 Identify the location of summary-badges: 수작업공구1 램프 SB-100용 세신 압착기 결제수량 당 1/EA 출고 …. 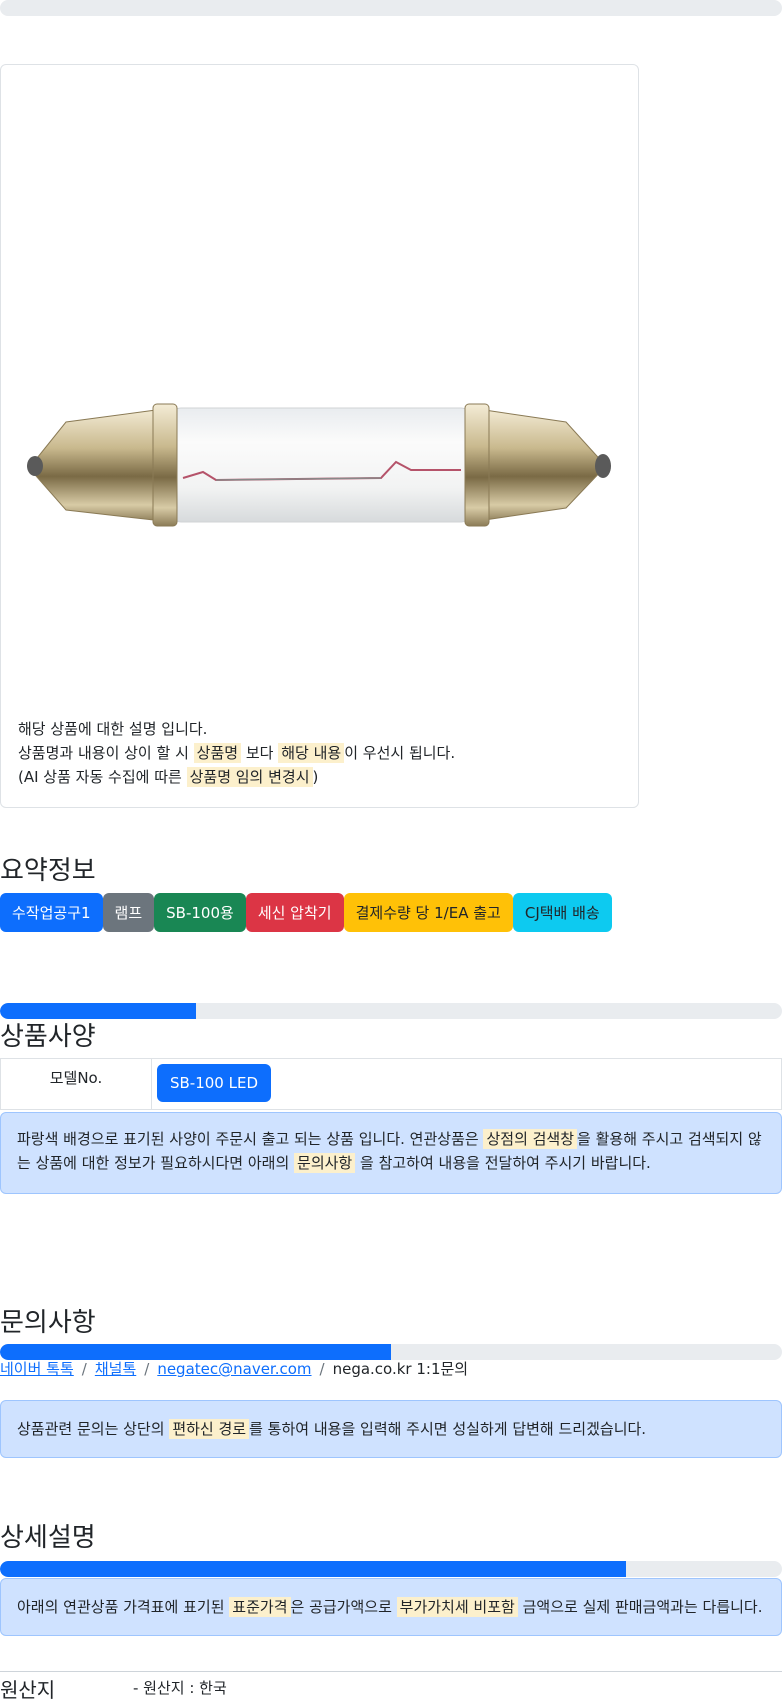
(306, 912).